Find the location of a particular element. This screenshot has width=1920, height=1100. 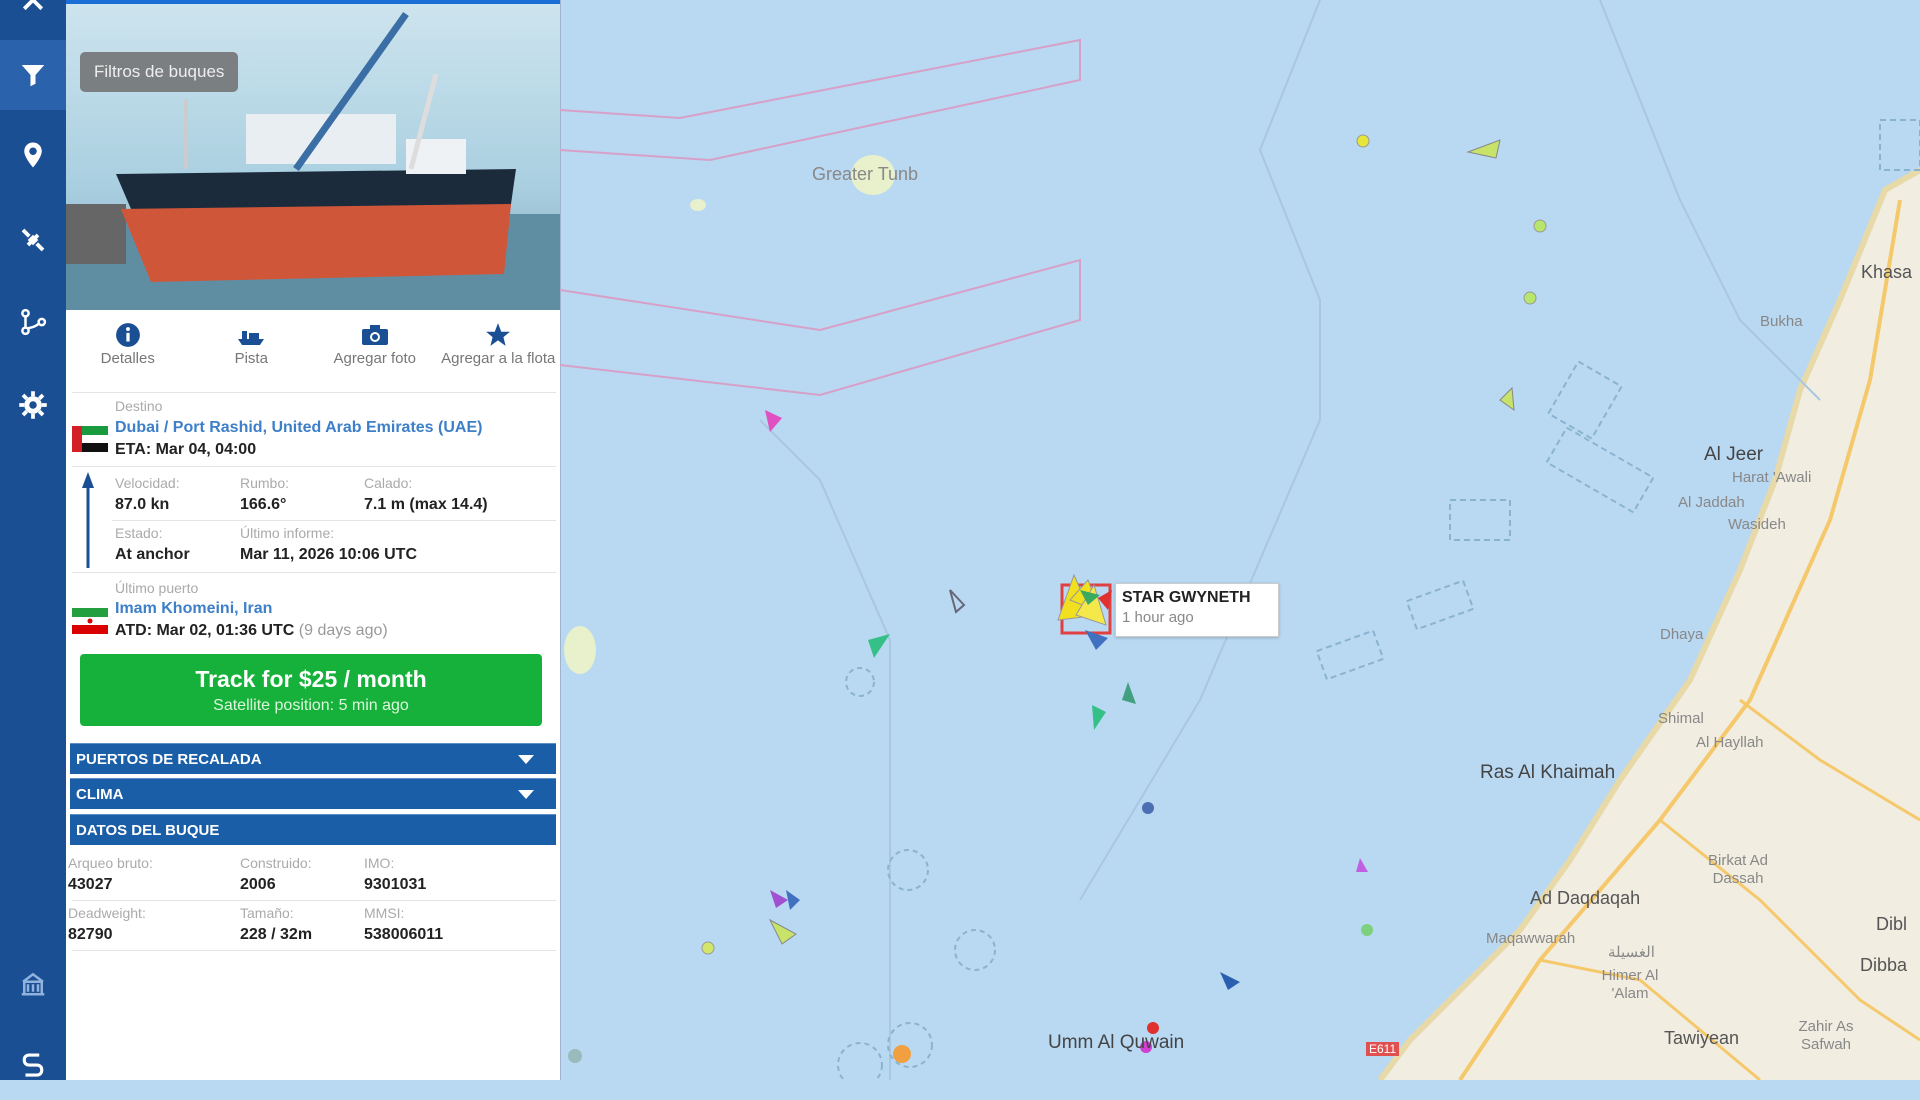

star-icon is located at coordinates (498, 334).